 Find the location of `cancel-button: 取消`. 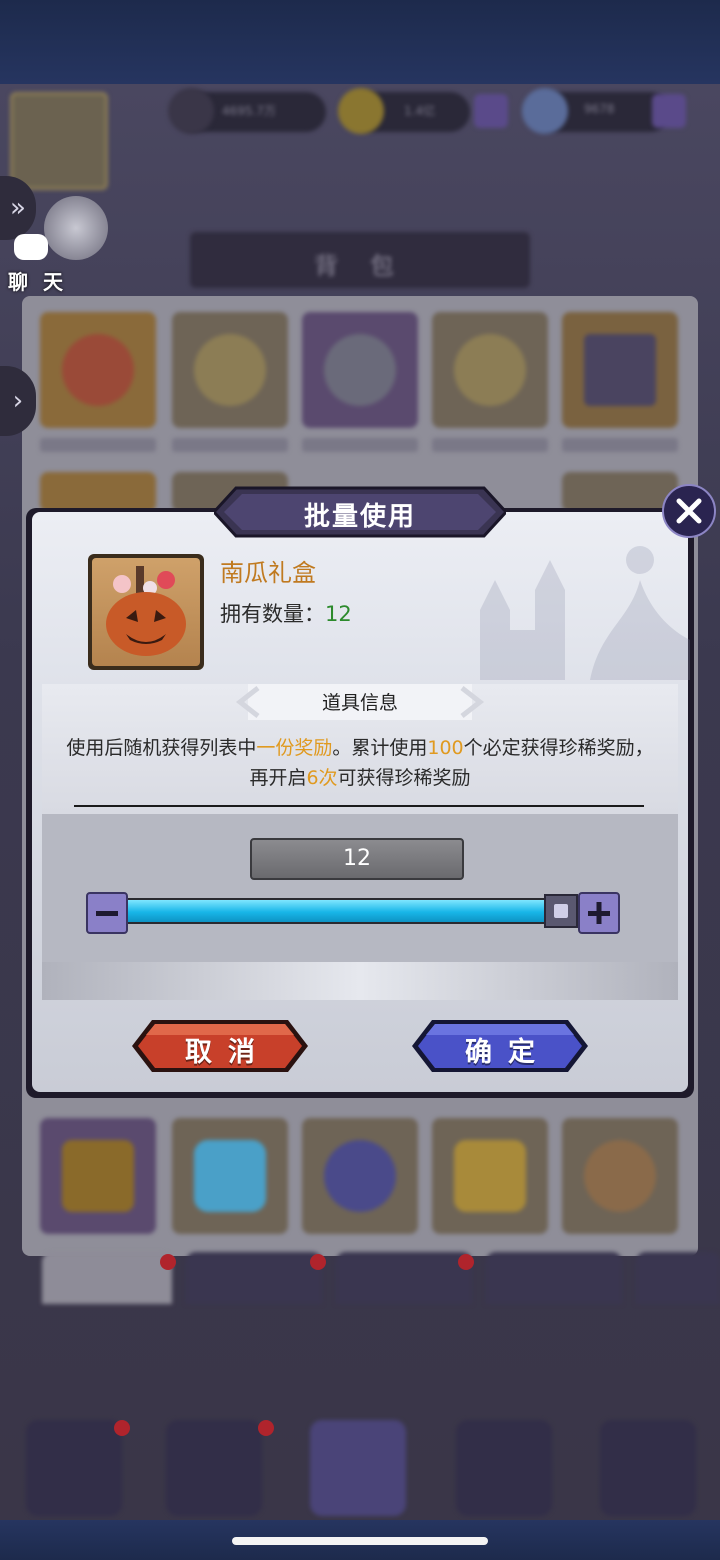

cancel-button: 取消 is located at coordinates (220, 1049).